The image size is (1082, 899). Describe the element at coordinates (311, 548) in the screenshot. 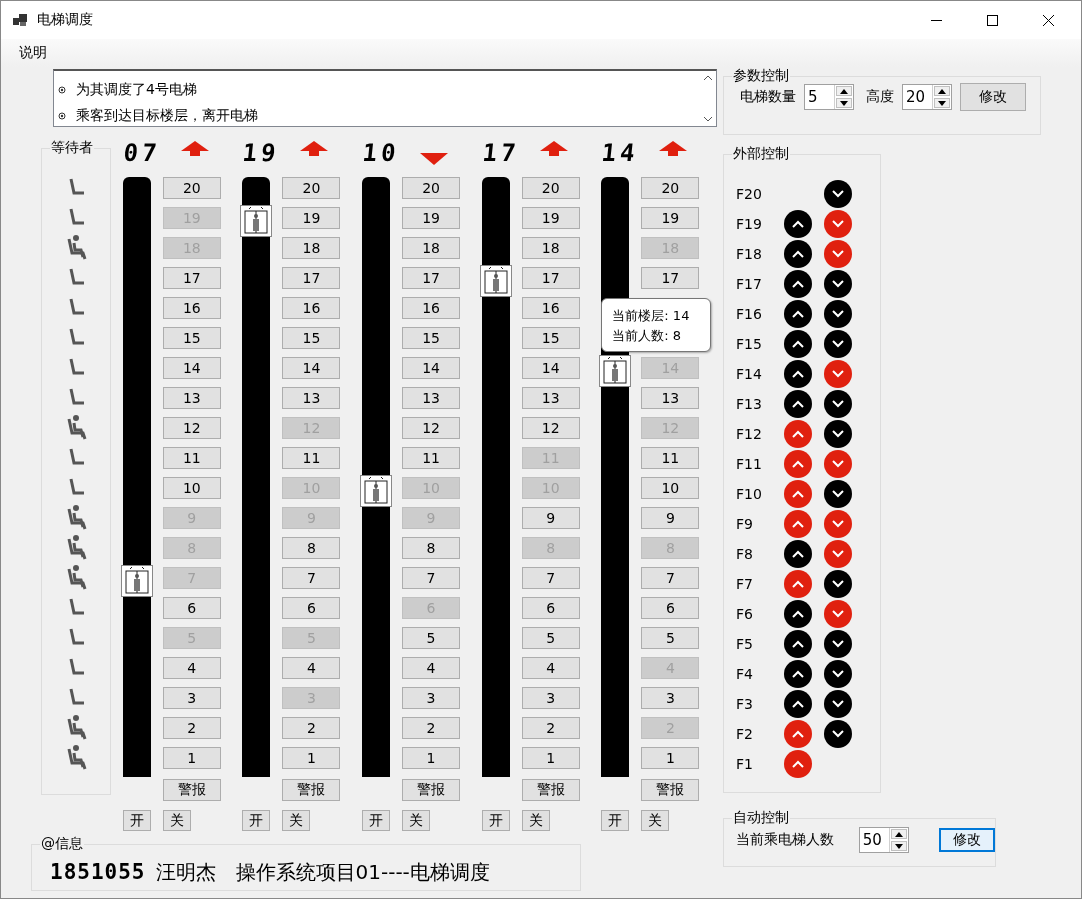

I see `floor-button: 8` at that location.